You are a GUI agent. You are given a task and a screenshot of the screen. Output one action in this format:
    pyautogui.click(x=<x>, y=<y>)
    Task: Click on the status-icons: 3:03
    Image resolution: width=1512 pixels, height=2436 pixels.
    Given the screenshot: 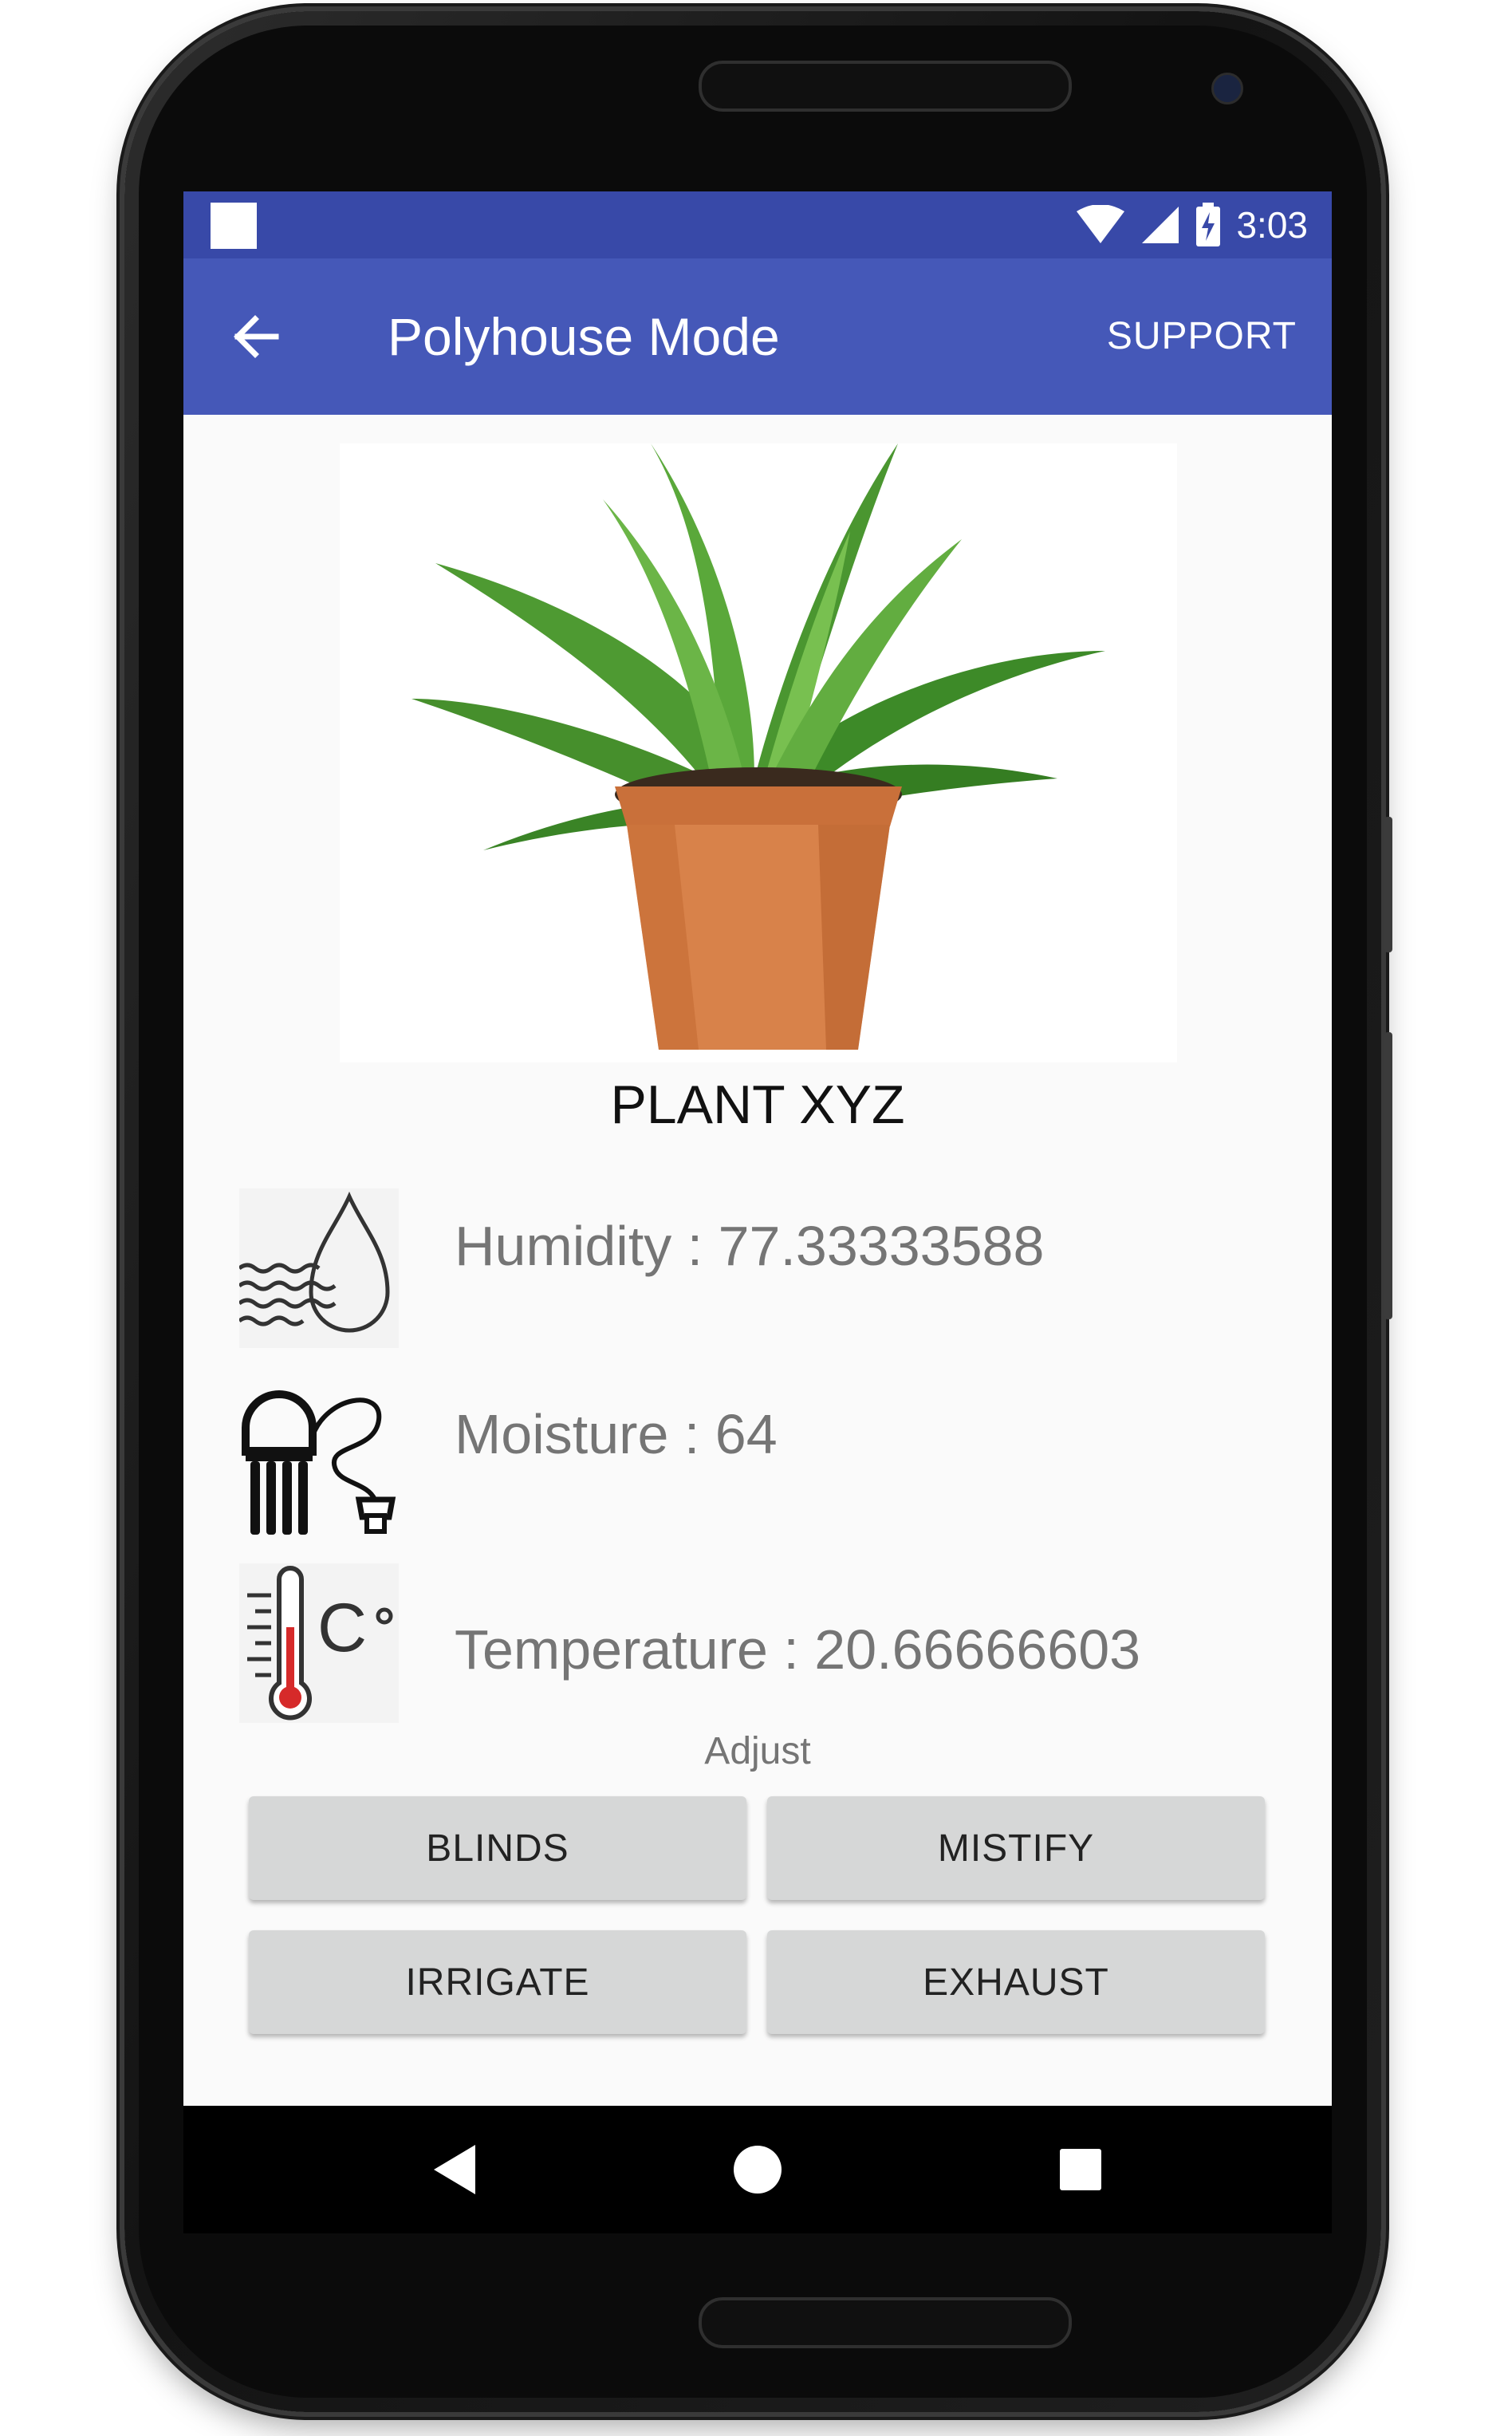 What is the action you would take?
    pyautogui.click(x=1192, y=225)
    